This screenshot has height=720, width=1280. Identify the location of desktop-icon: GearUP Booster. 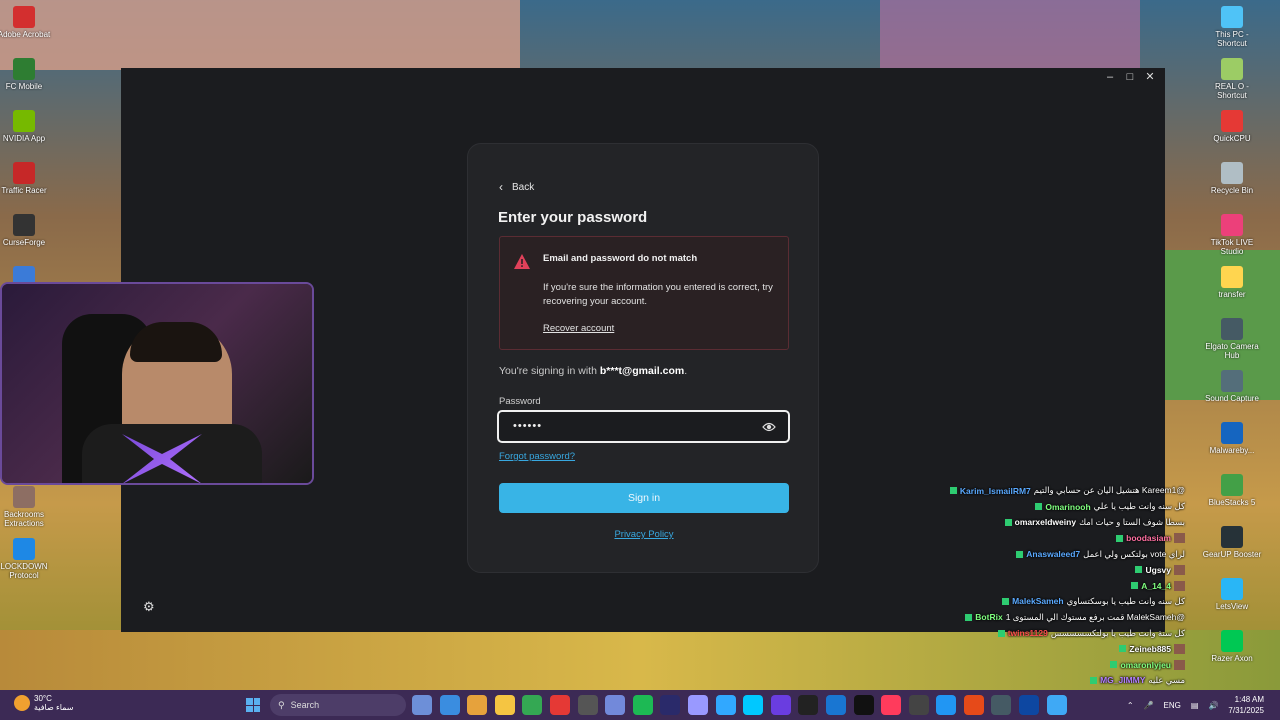
(1232, 550).